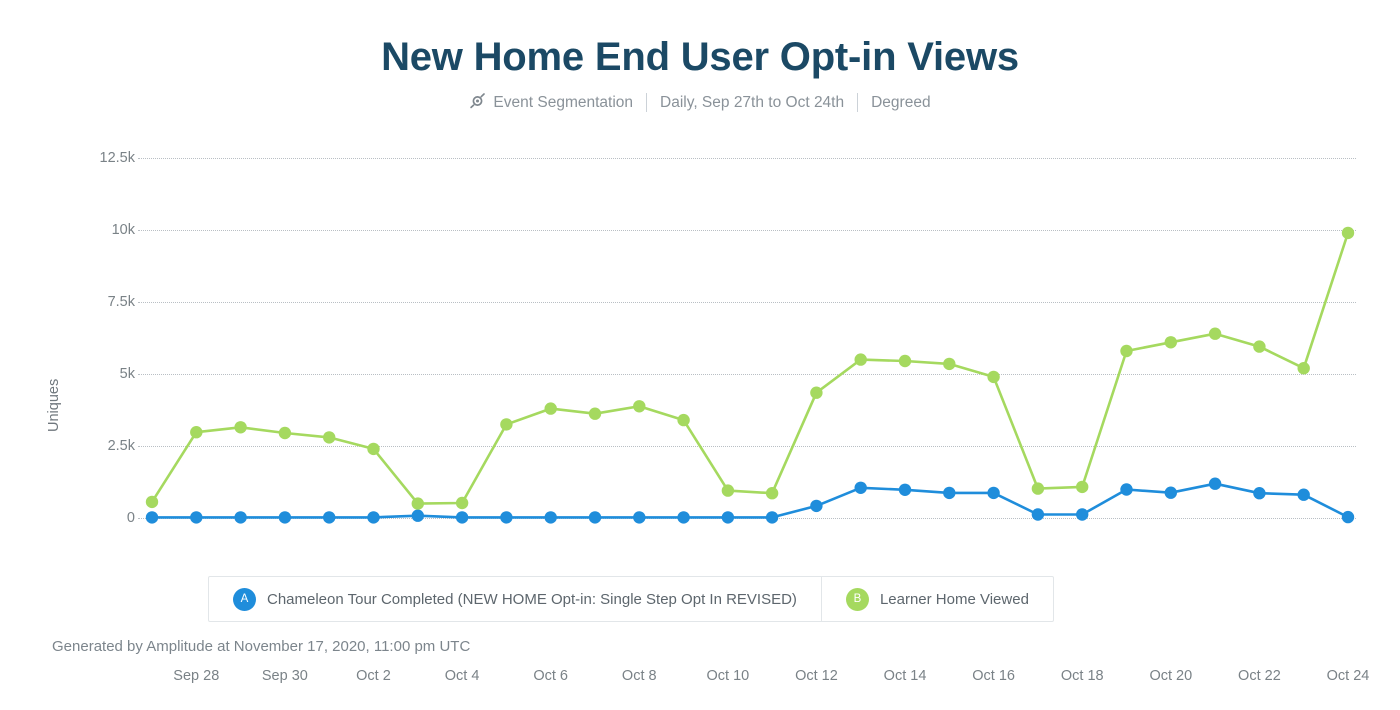 This screenshot has height=710, width=1400. Describe the element at coordinates (750, 500) in the screenshot. I see `series-a` at that location.